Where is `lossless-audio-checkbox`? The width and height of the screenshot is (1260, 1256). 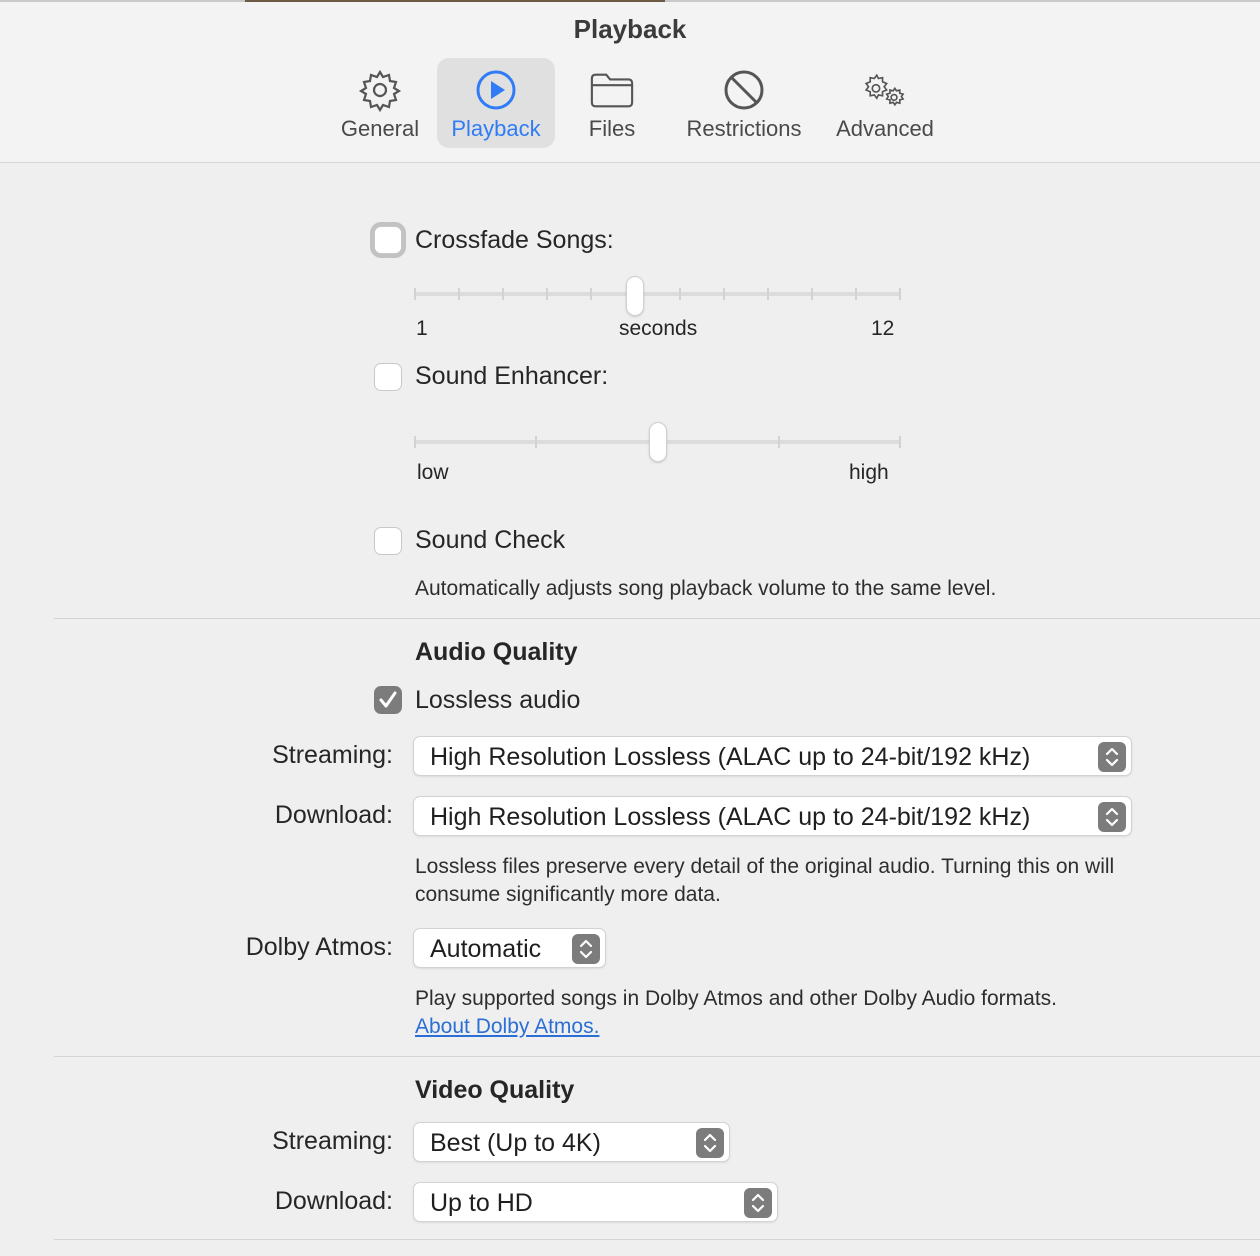 lossless-audio-checkbox is located at coordinates (388, 700).